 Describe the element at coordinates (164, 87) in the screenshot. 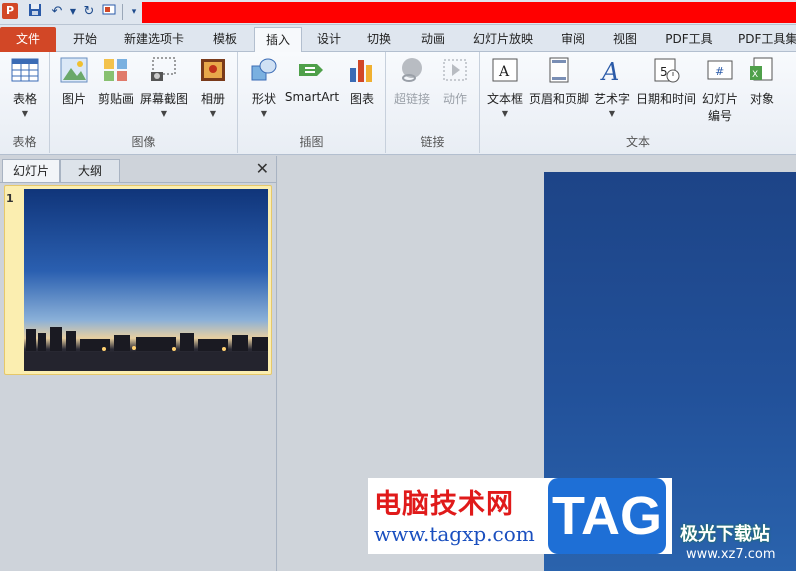

I see `screenshot-button: 屏幕截图 ▼` at that location.